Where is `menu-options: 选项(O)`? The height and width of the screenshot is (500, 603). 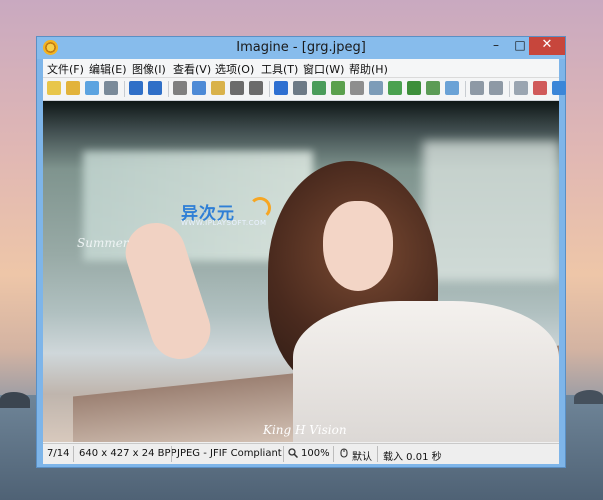 menu-options: 选项(O) is located at coordinates (234, 69).